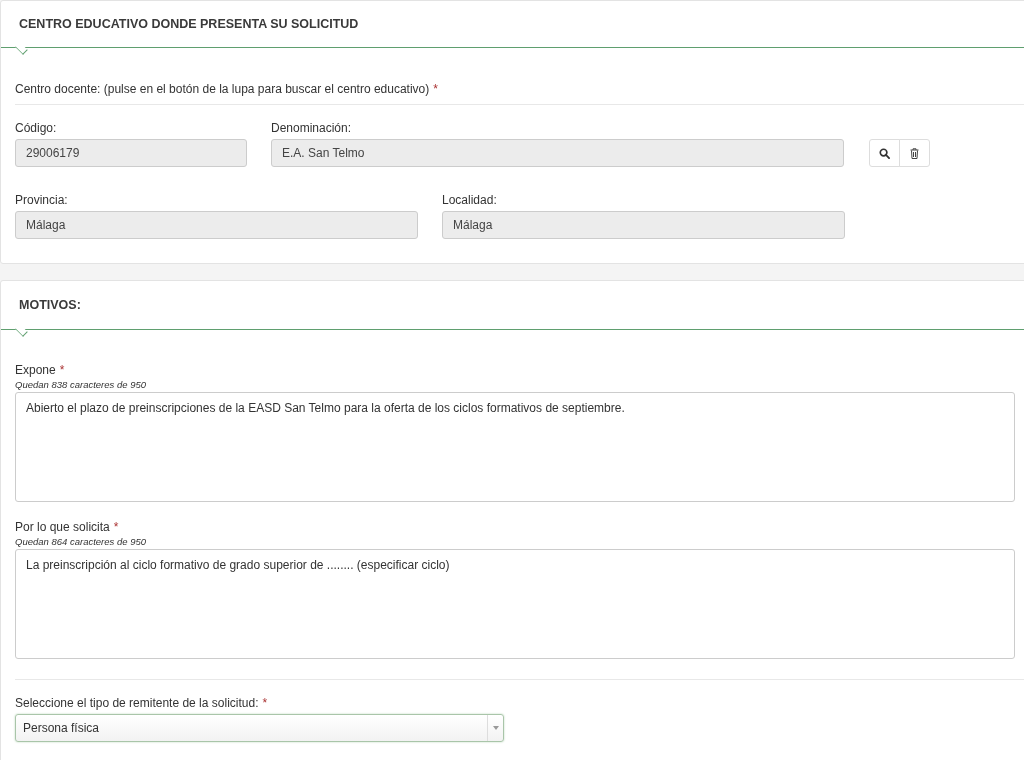  I want to click on field-label: Provincia:, so click(42, 200).